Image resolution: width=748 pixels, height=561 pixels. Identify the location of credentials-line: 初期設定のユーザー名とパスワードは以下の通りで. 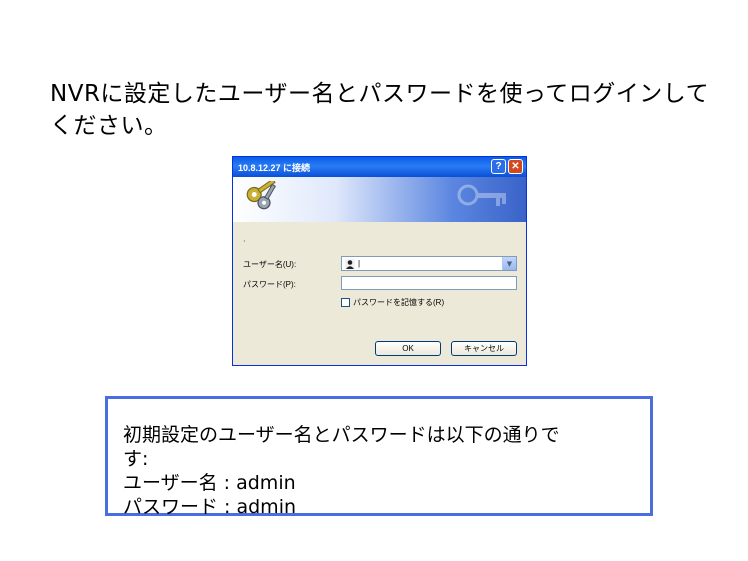
(341, 435).